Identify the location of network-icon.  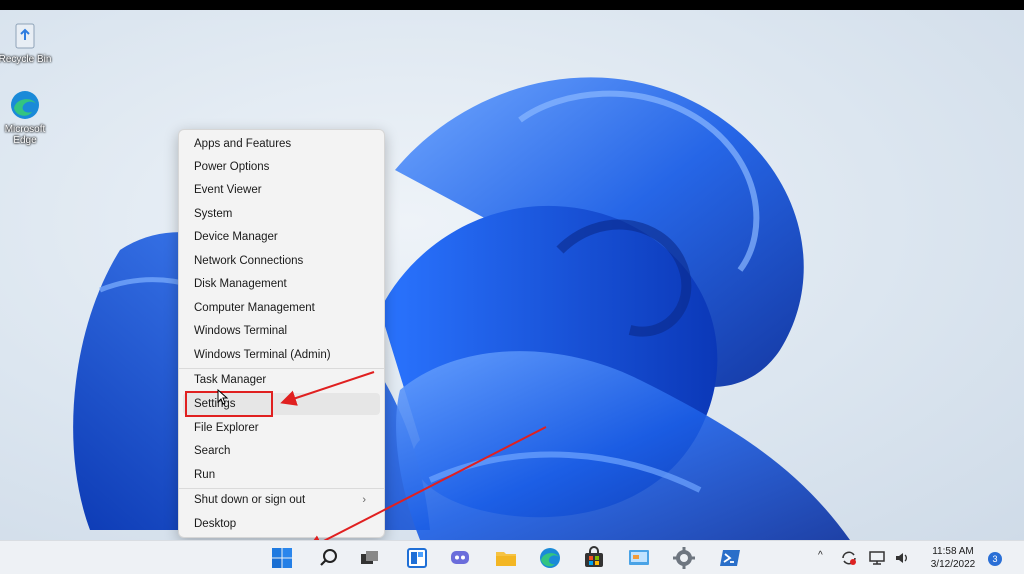
(878, 558).